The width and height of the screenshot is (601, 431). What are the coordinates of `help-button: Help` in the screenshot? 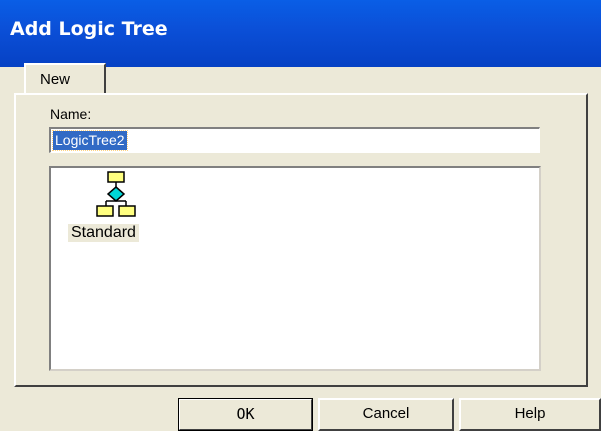 It's located at (530, 414).